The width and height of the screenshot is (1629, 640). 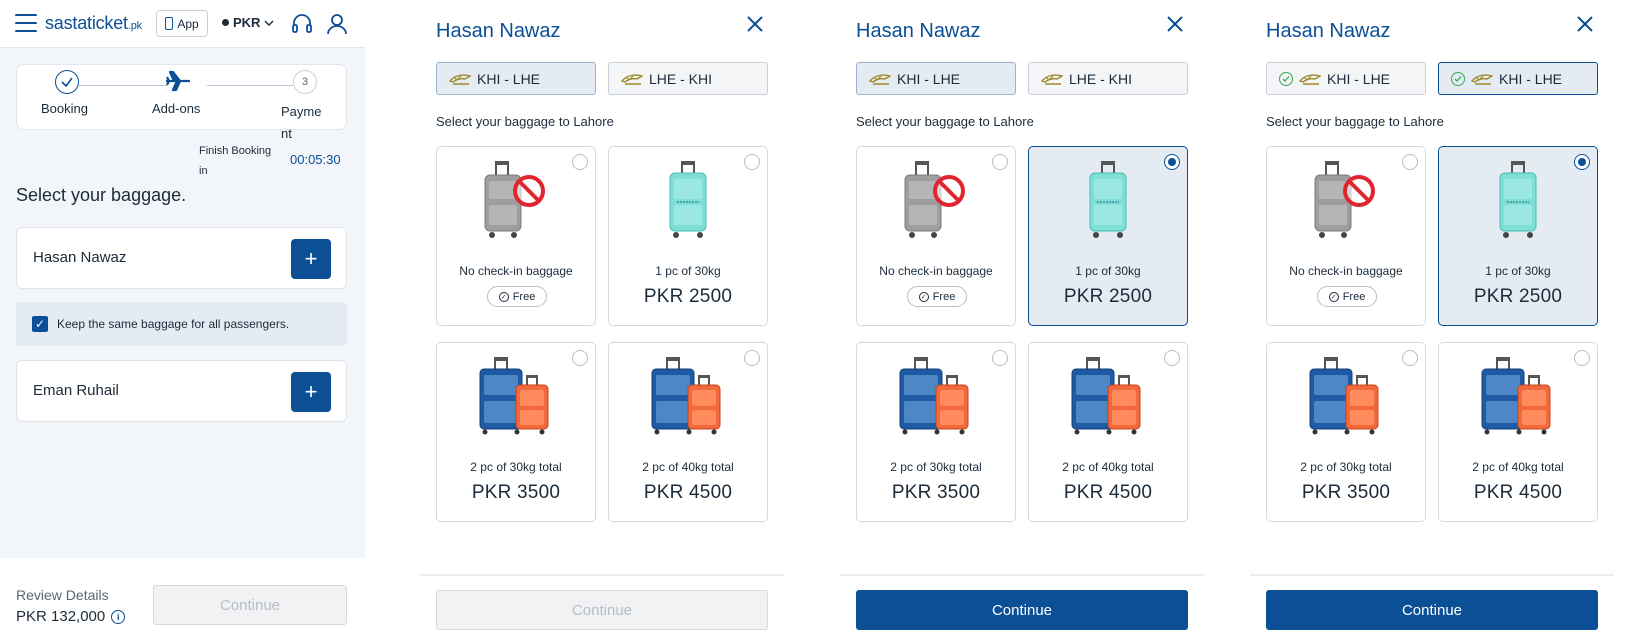 What do you see at coordinates (1346, 467) in the screenshot?
I see `baggage-option-label: 2 pc of 30kg total` at bounding box center [1346, 467].